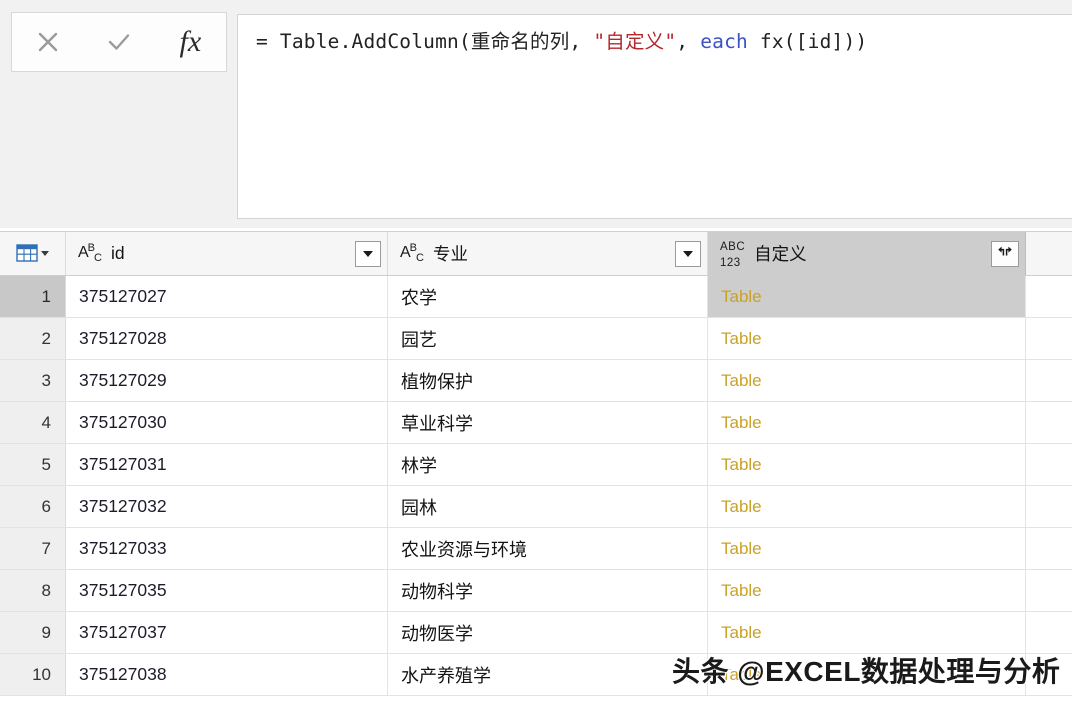 This screenshot has width=1072, height=704. I want to click on table-row: 10 375127038 水产养殖学 Table, so click(536, 675).